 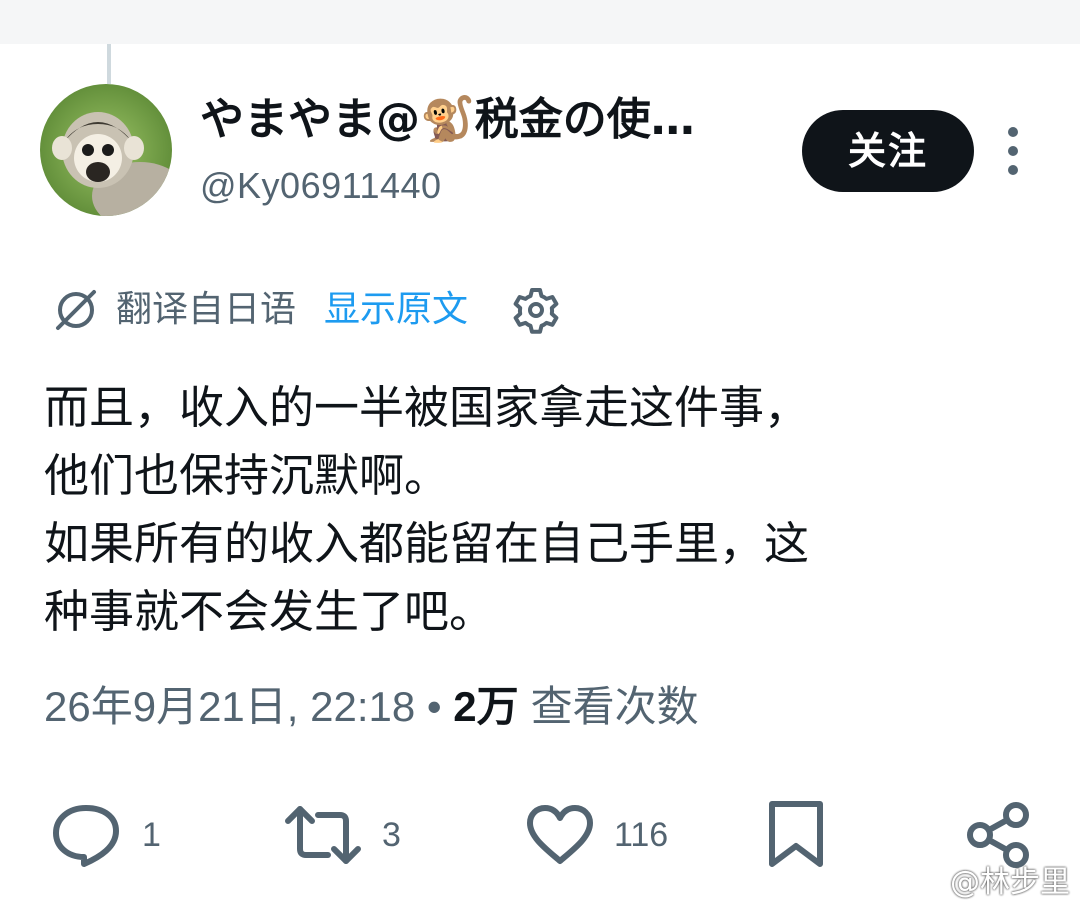 What do you see at coordinates (597, 835) in the screenshot?
I see `like-button: 116` at bounding box center [597, 835].